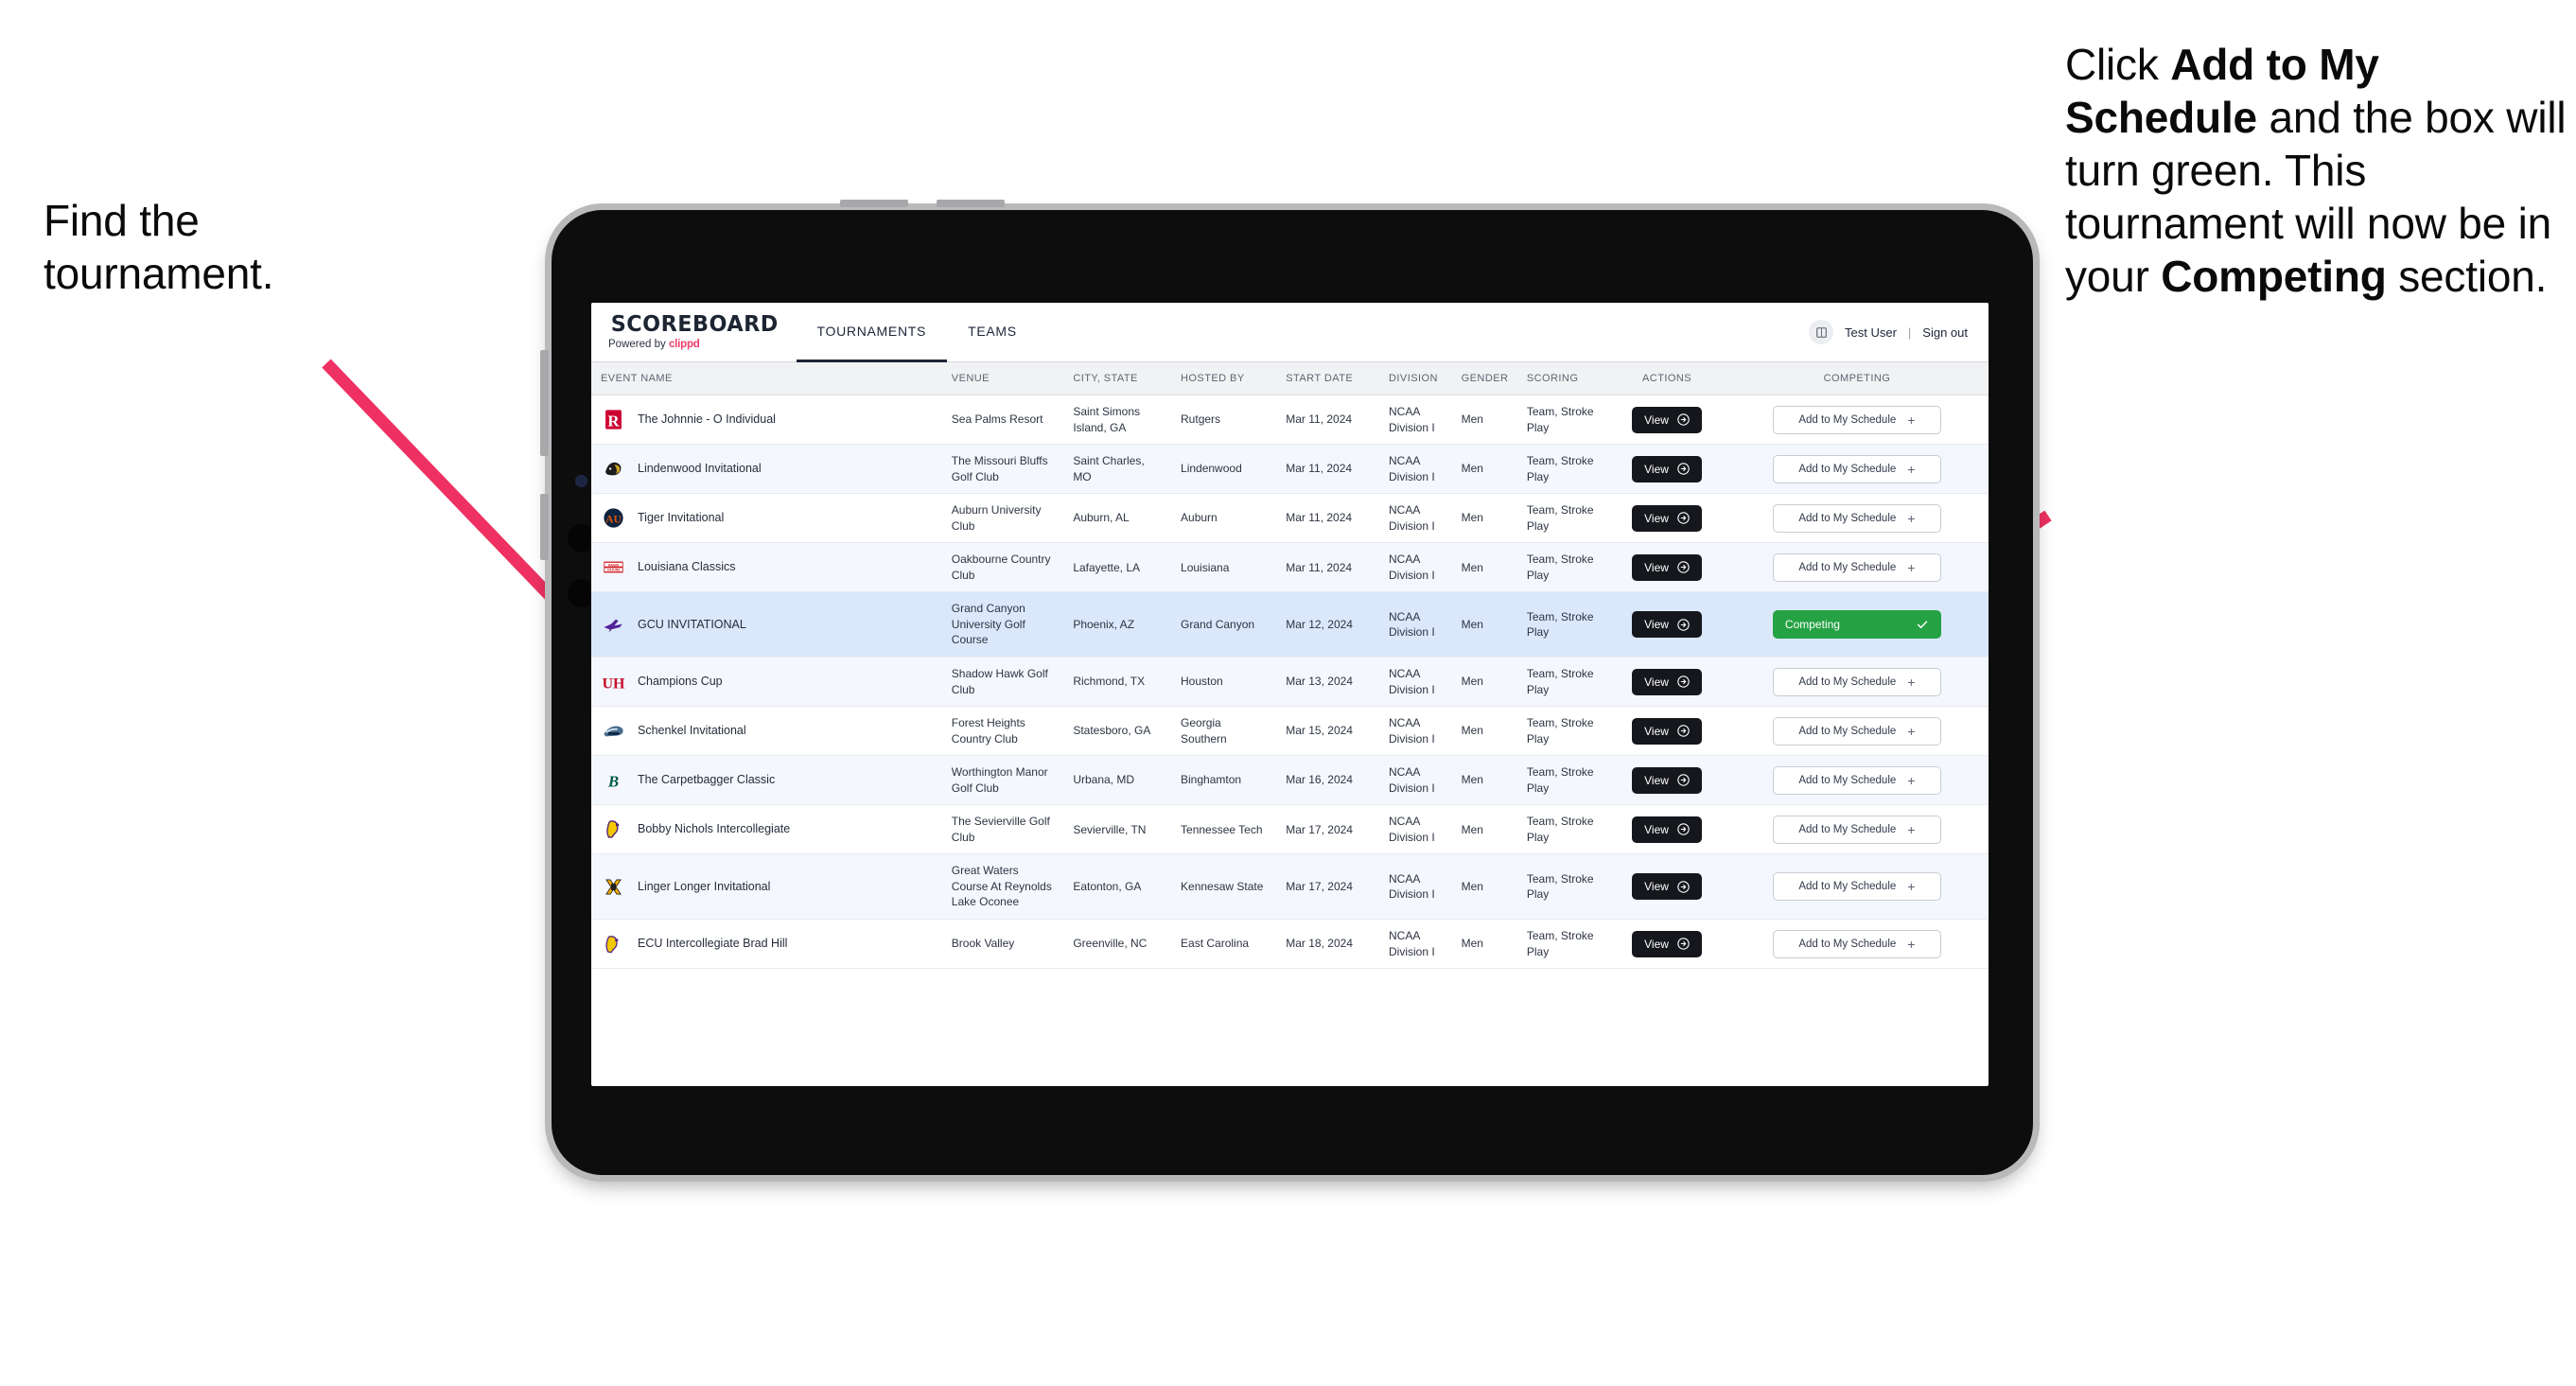  What do you see at coordinates (872, 332) in the screenshot?
I see `tab-tournaments: TOURNAMENTS` at bounding box center [872, 332].